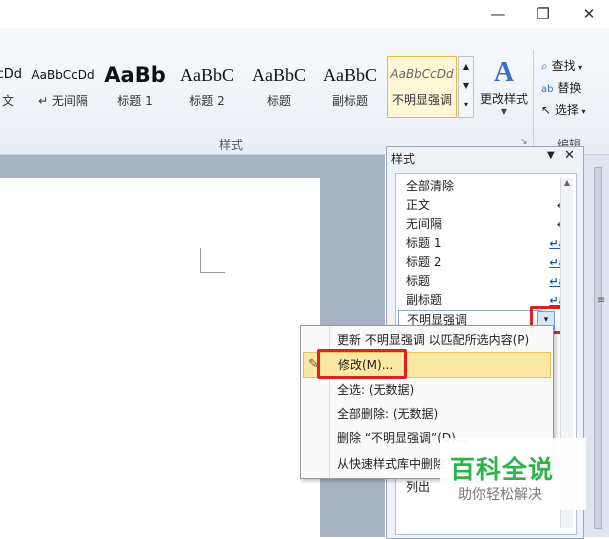  I want to click on style-item-label: 标题 1, so click(424, 243).